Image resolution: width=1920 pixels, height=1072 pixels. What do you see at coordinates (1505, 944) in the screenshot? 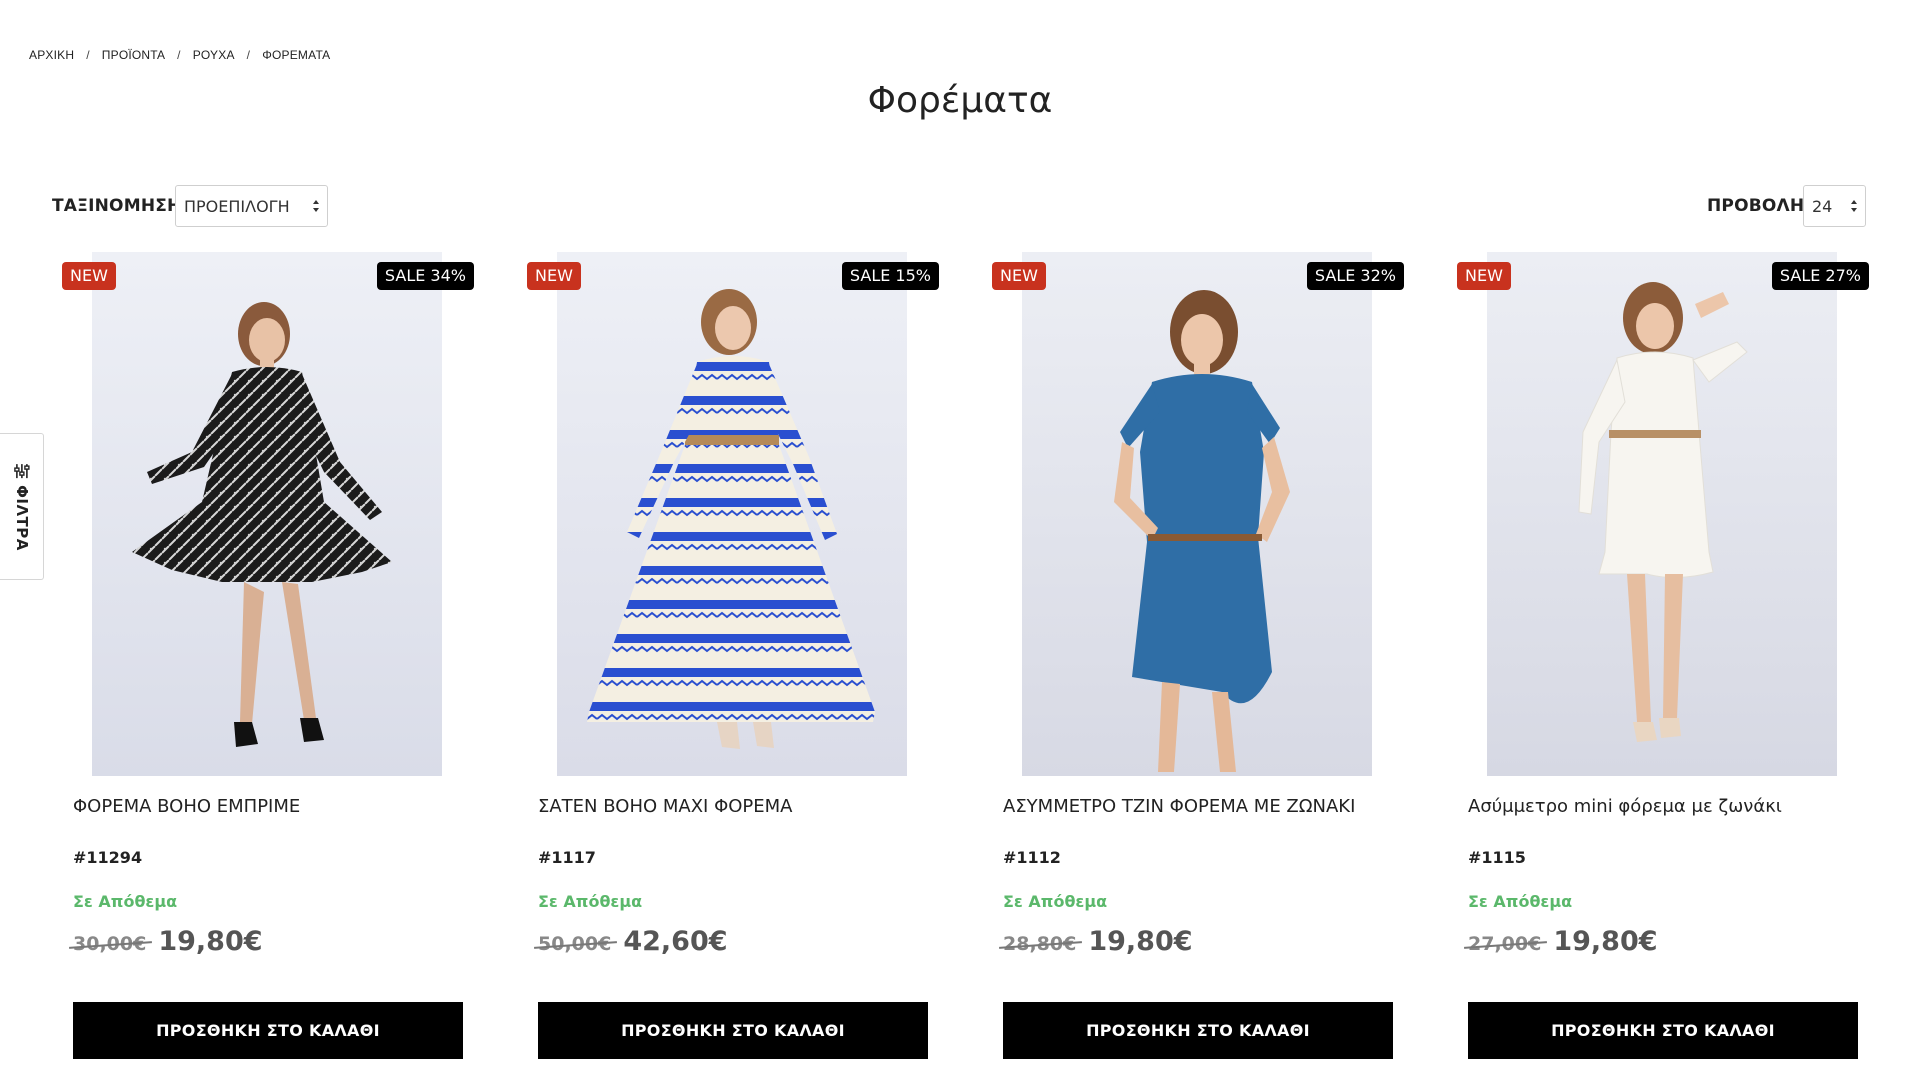
I see `old-price: 27,00€` at bounding box center [1505, 944].